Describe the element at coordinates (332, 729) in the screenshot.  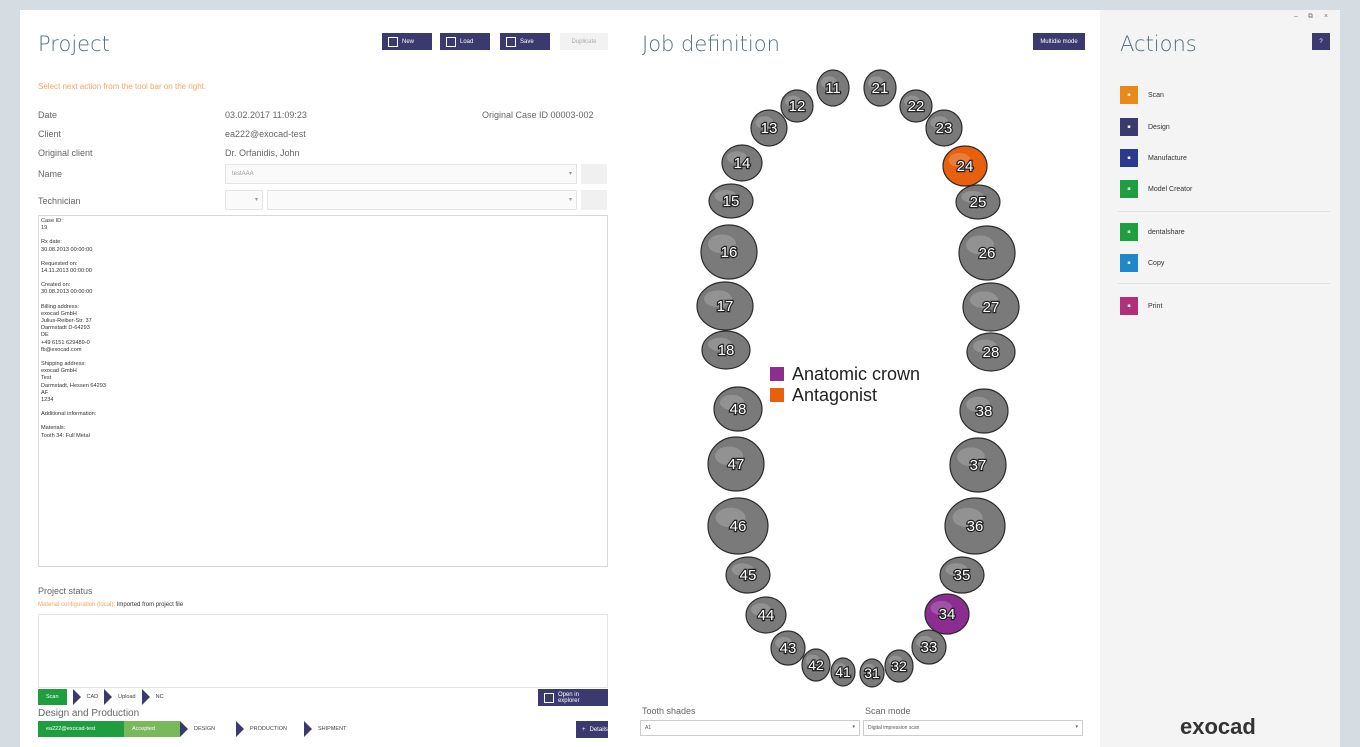
I see `production-step-shipment: SHIPMENT` at that location.